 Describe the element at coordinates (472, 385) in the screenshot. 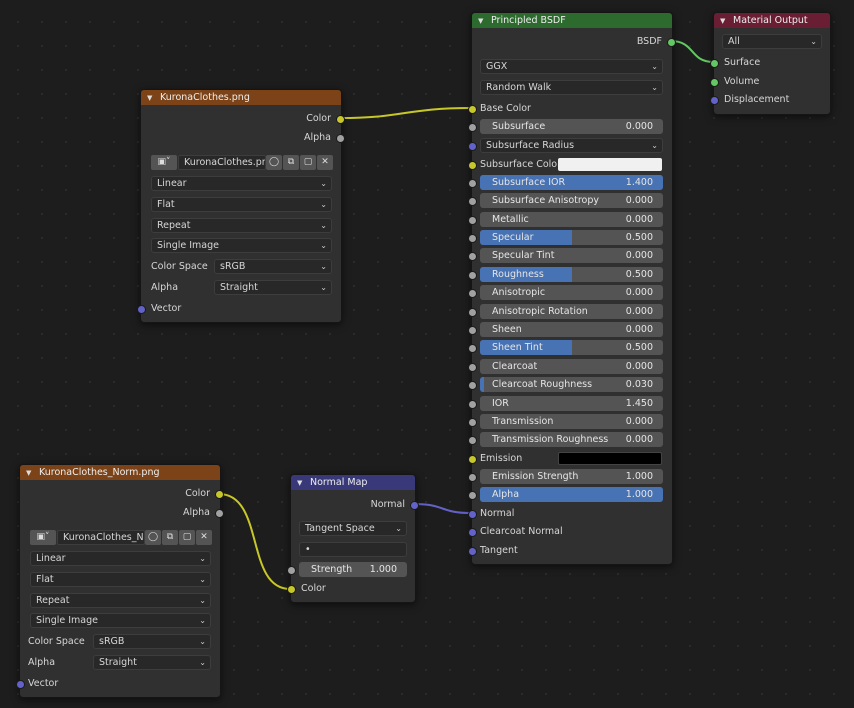

I see `input-clearcoat-roughness-socket` at that location.